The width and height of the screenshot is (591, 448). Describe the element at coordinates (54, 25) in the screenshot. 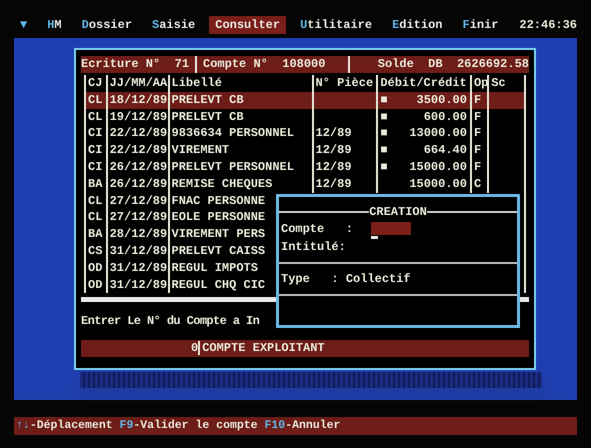

I see `menu-item: HM` at that location.